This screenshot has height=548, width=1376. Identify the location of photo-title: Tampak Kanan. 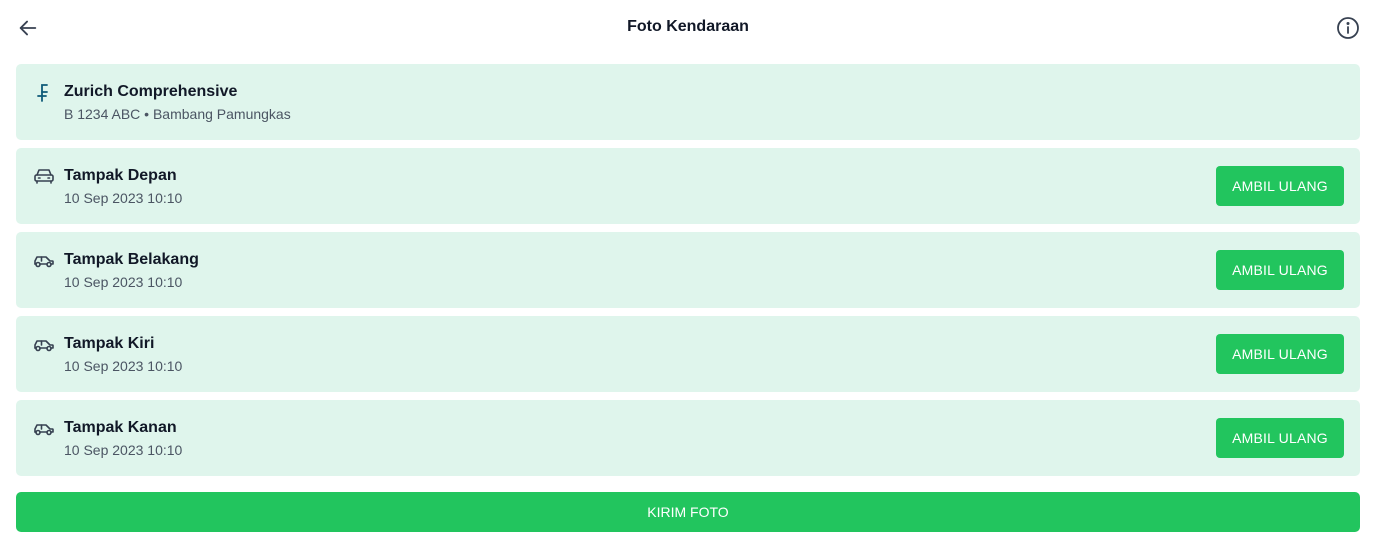
(120, 427).